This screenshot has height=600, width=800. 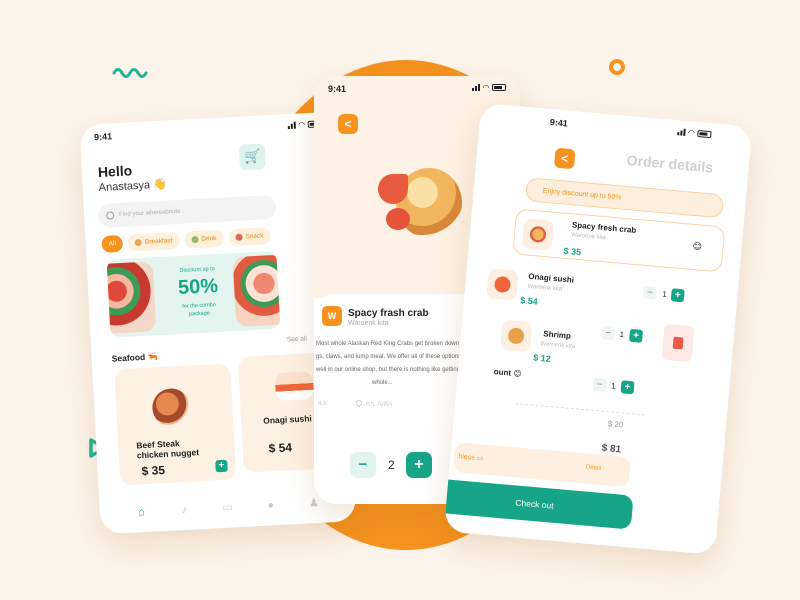 I want to click on home-icon: ⌂, so click(x=142, y=512).